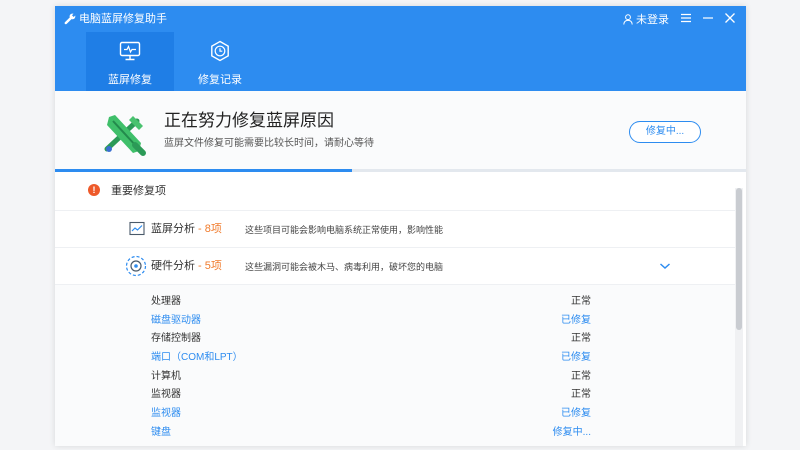 This screenshot has width=800, height=450. What do you see at coordinates (665, 266) in the screenshot?
I see `chevron-down-icon` at bounding box center [665, 266].